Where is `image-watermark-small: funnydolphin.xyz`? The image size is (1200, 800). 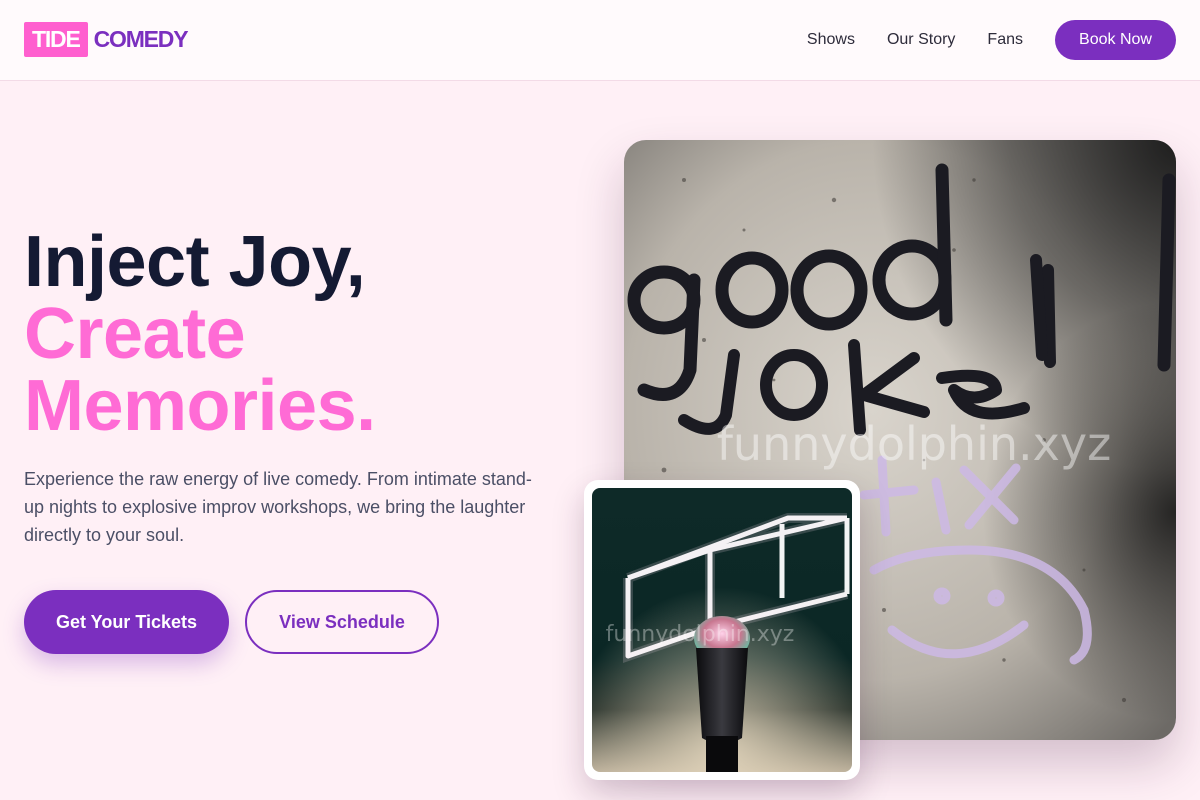 image-watermark-small: funnydolphin.xyz is located at coordinates (700, 634).